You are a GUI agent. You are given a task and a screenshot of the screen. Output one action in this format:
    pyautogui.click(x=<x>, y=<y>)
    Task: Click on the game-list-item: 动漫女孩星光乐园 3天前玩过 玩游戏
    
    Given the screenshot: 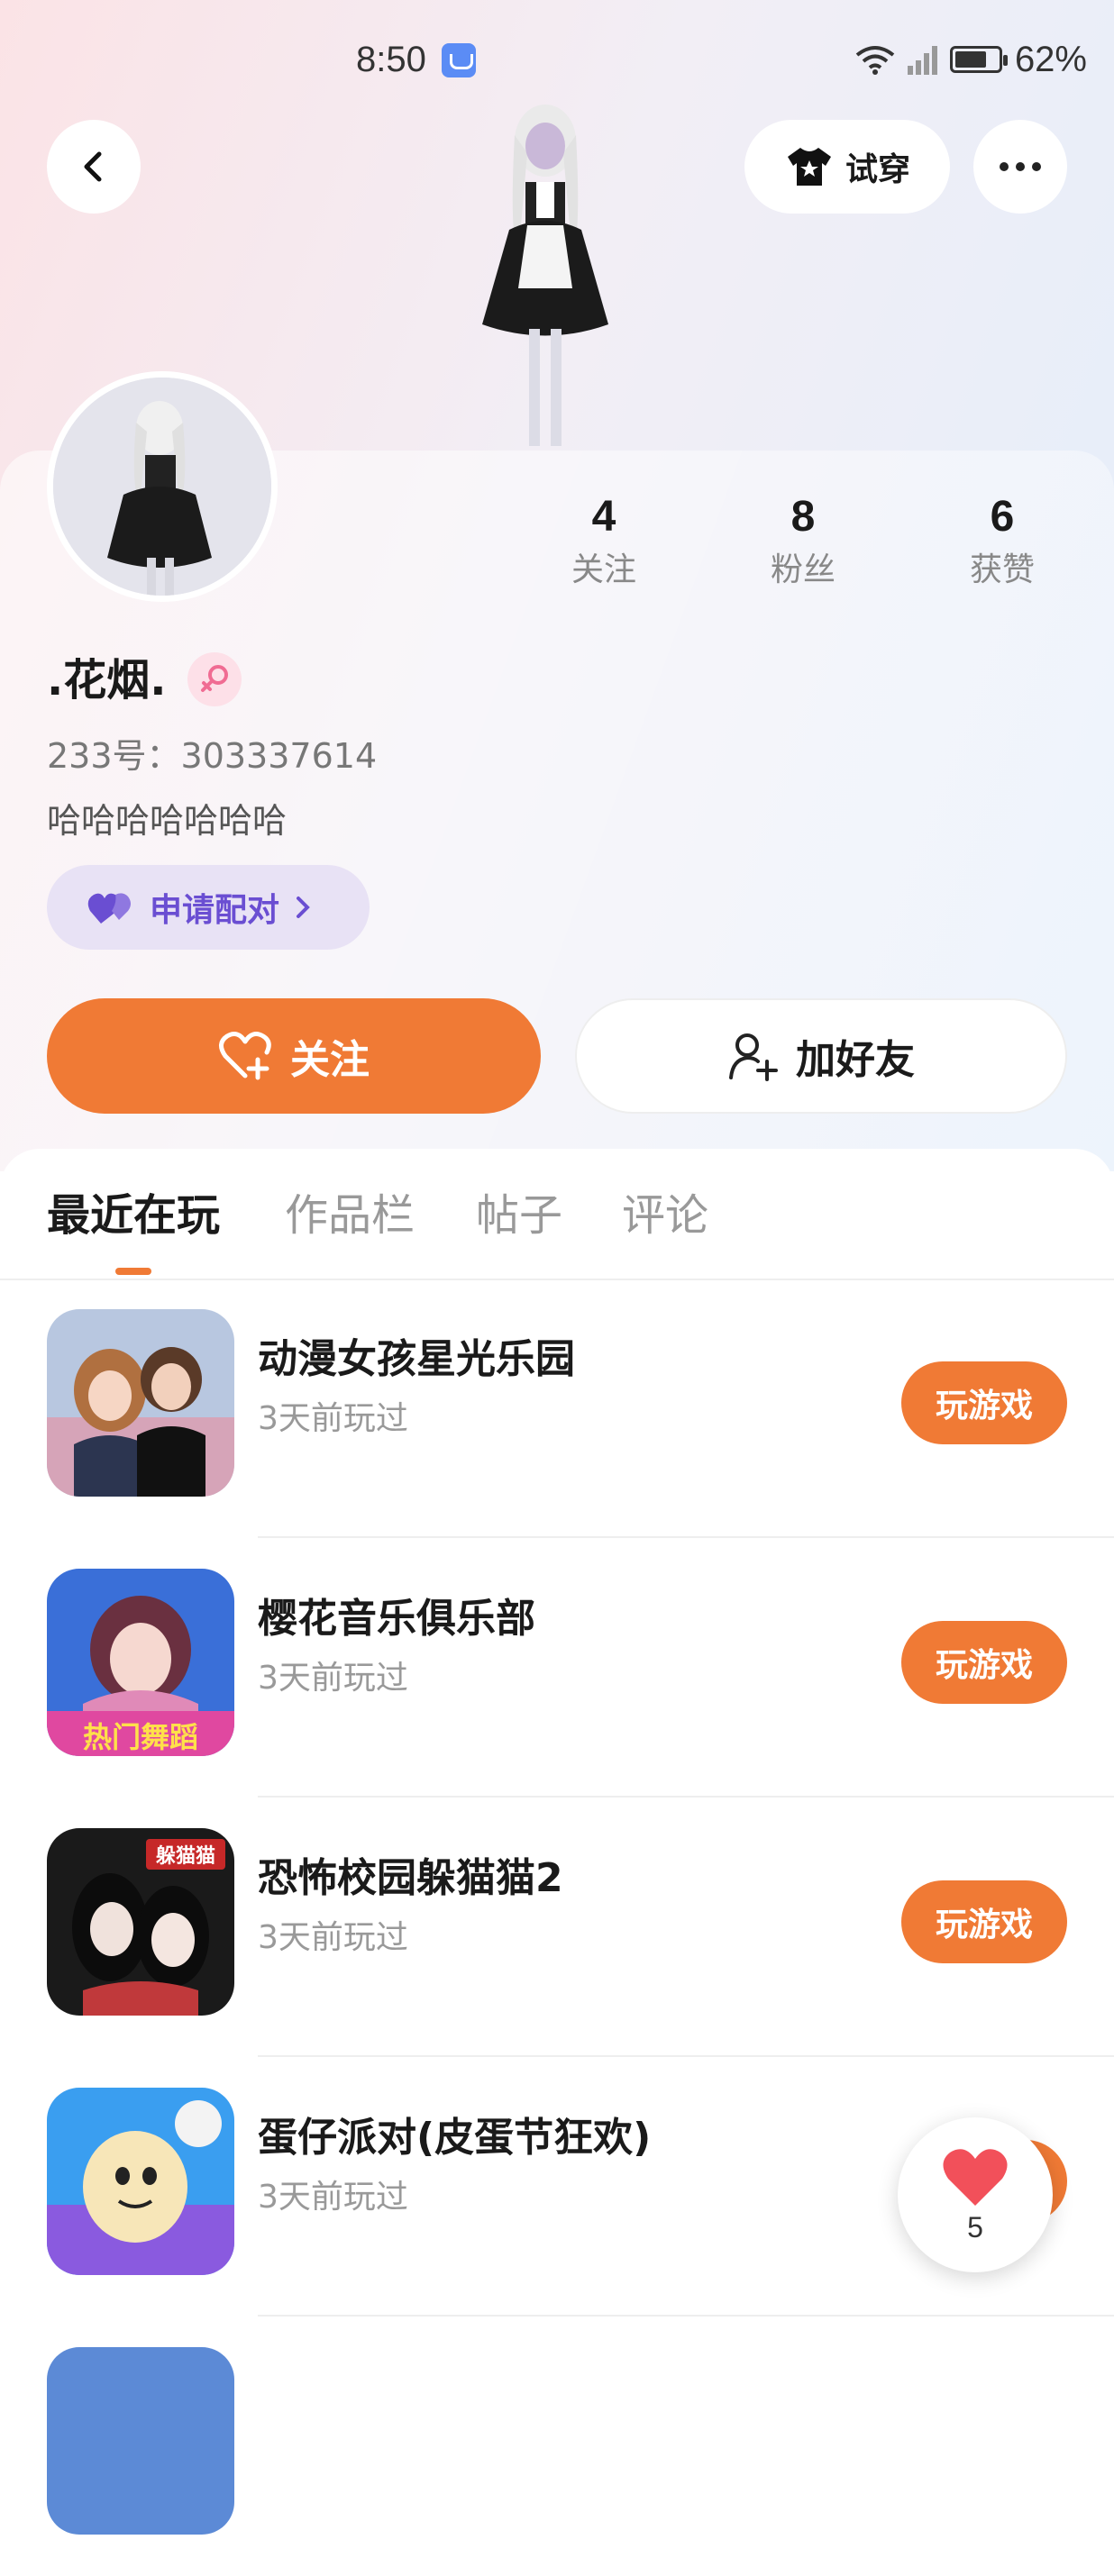 What is the action you would take?
    pyautogui.click(x=557, y=1408)
    